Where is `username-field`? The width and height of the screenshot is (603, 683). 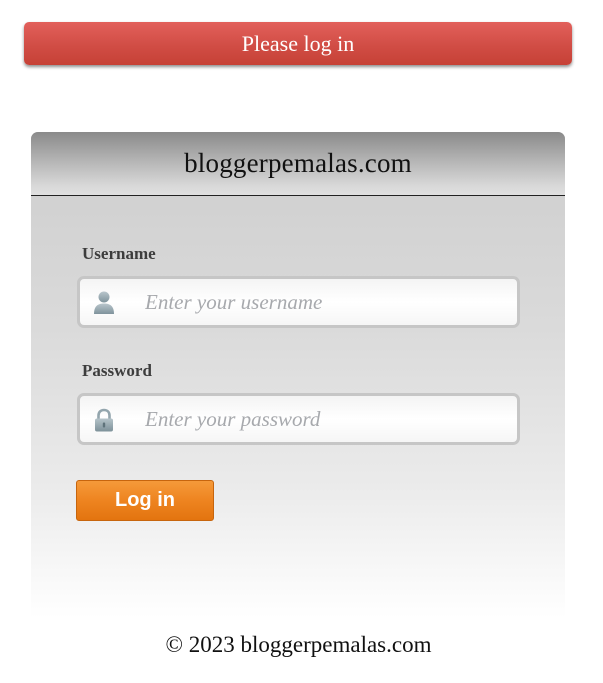 username-field is located at coordinates (298, 302).